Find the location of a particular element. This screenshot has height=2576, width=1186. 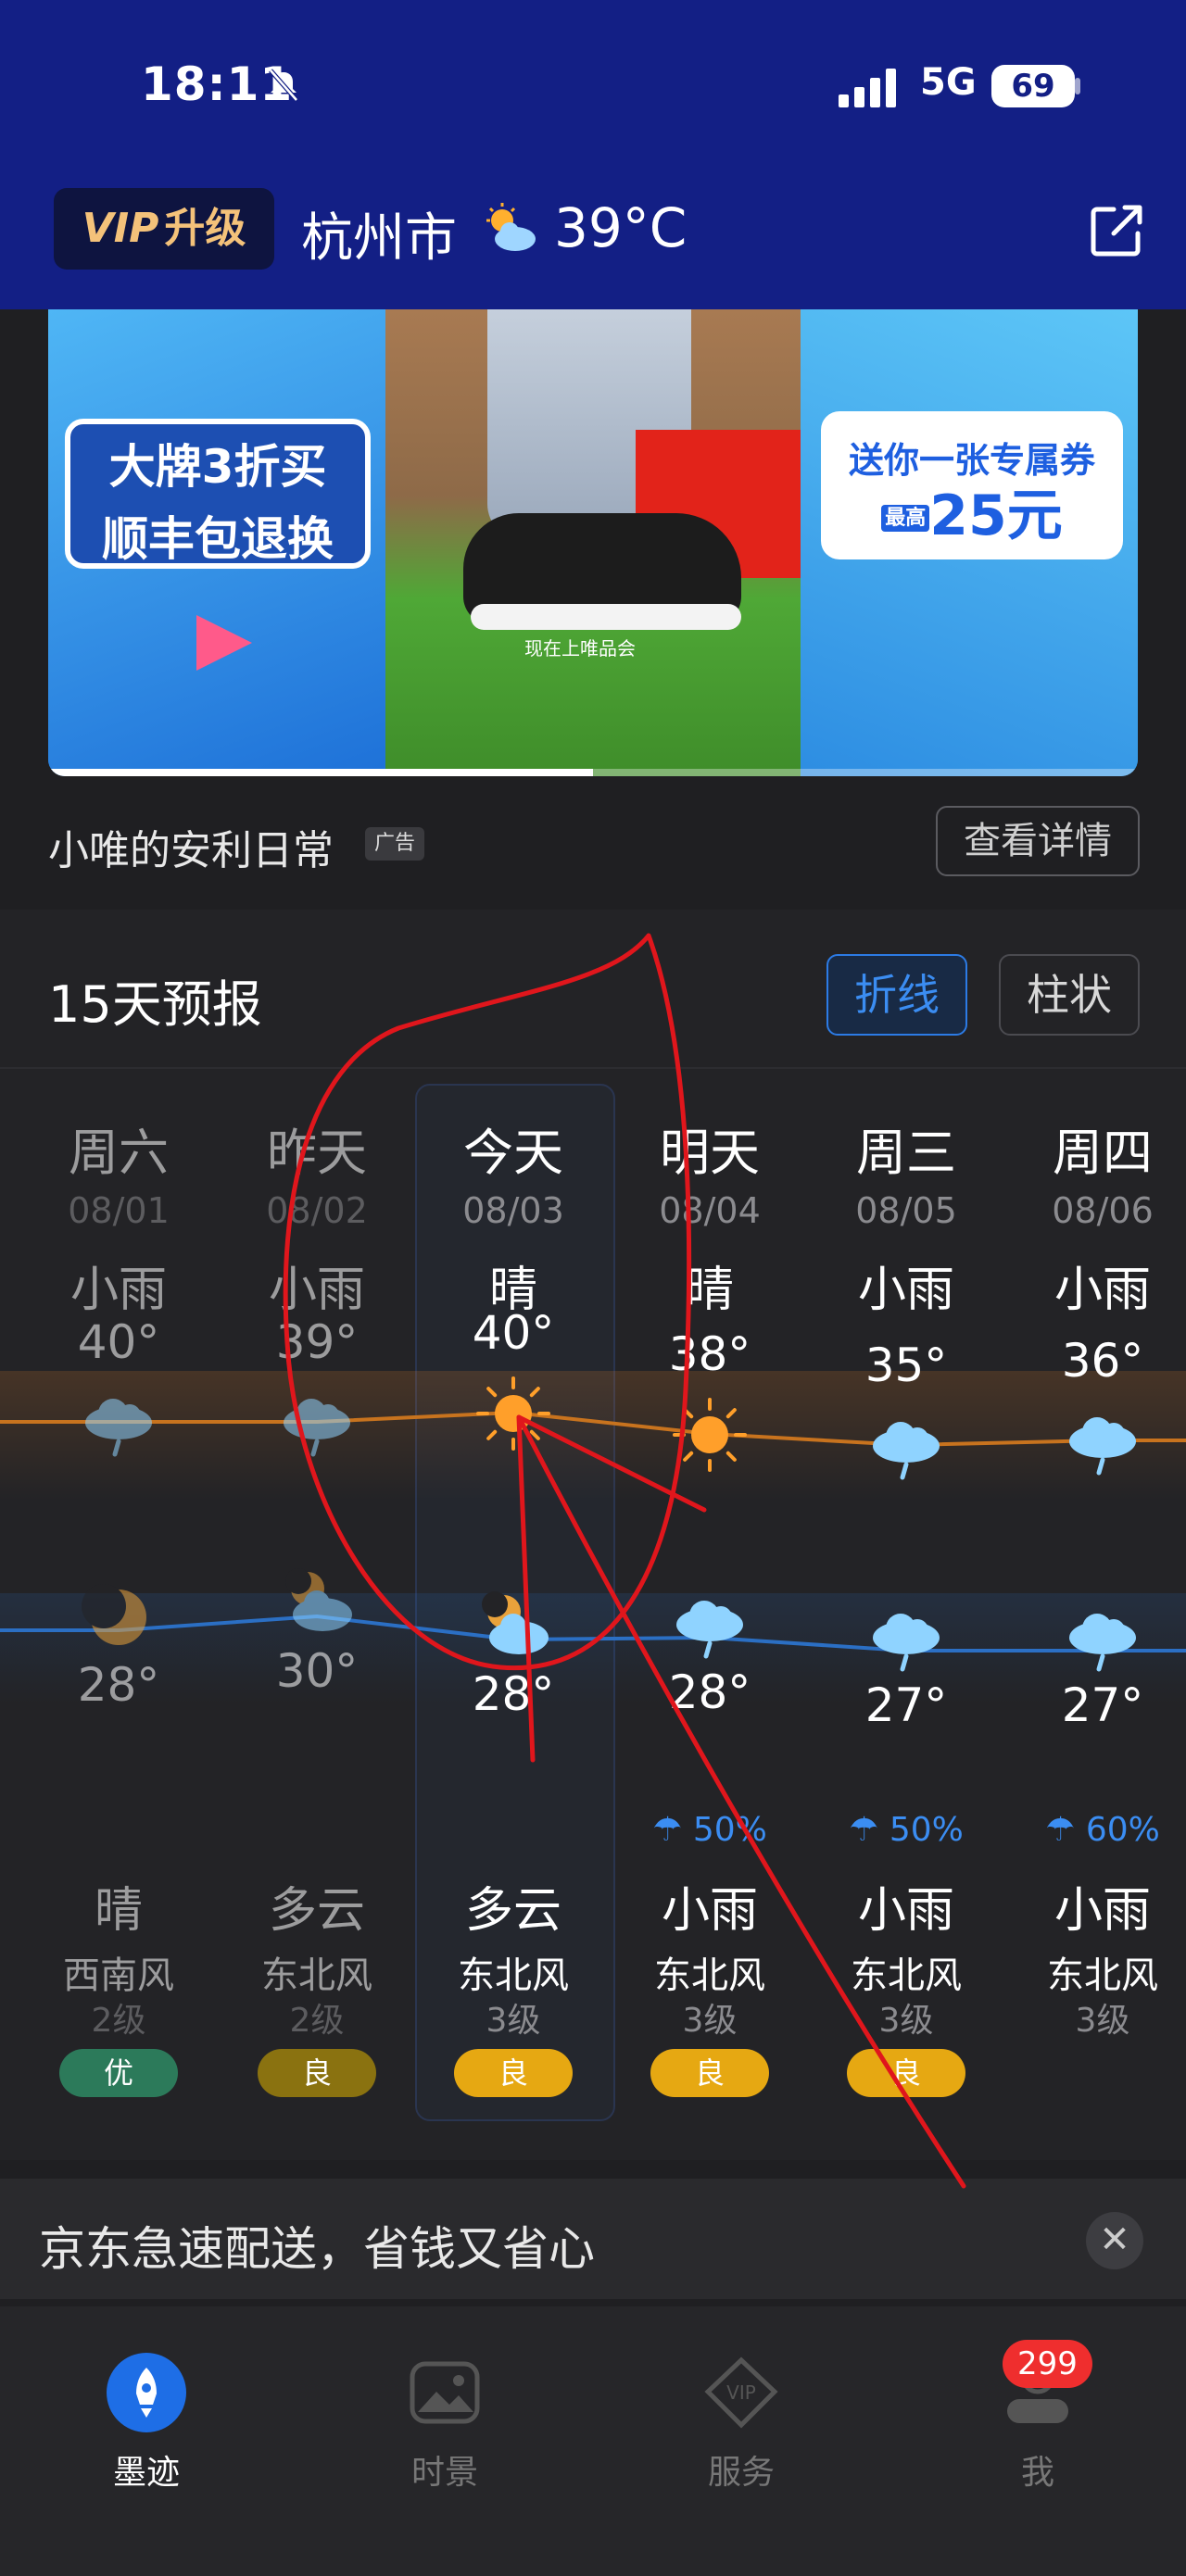

forecast-low-temp: 30° is located at coordinates (317, 1671).